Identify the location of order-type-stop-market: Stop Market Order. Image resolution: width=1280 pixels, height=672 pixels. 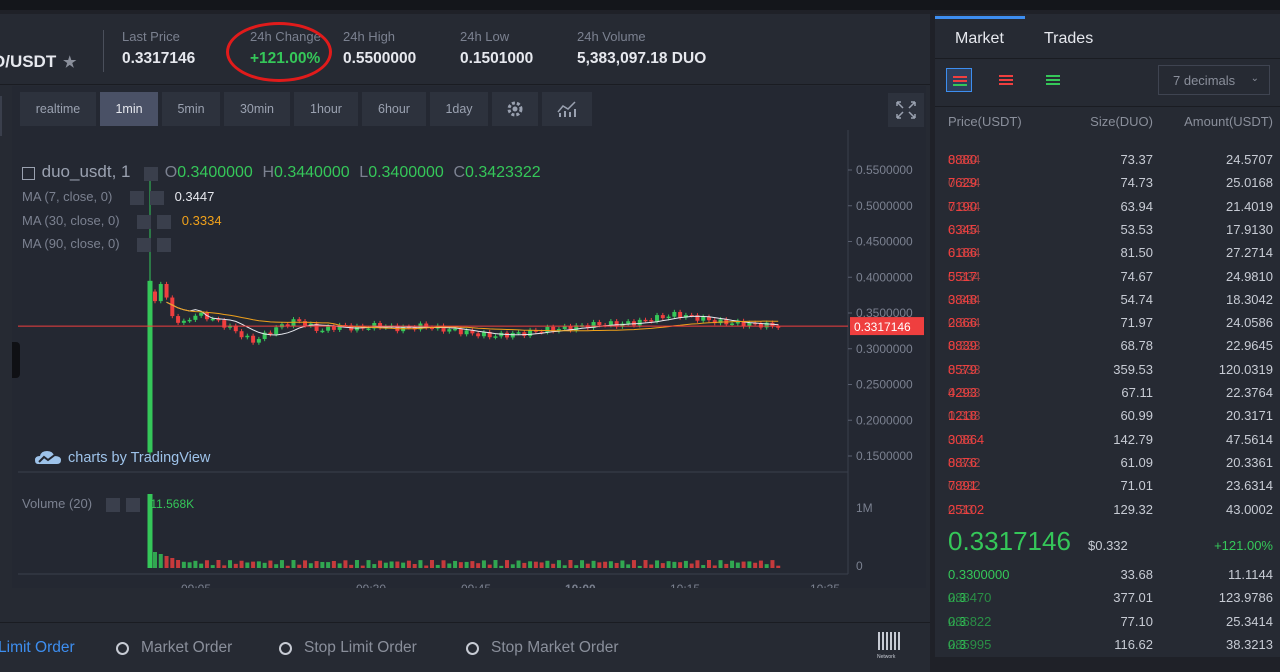
(542, 648).